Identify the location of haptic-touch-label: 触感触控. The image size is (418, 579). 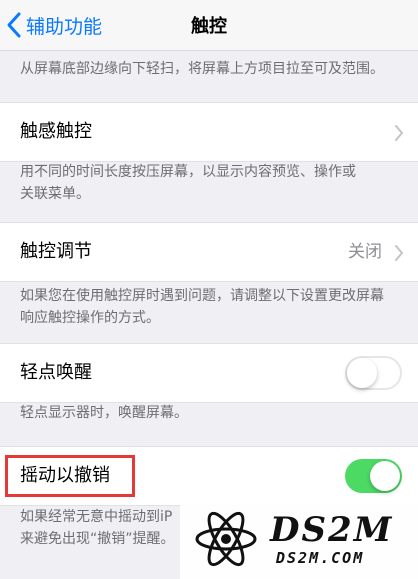
(56, 131).